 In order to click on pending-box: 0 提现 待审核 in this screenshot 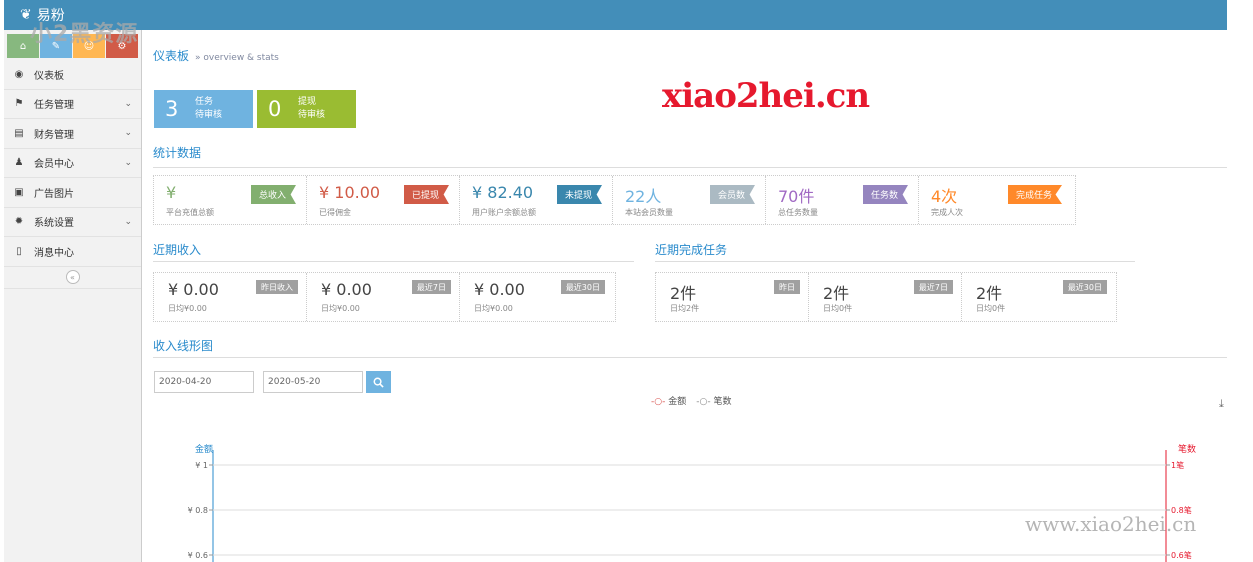, I will do `click(306, 109)`.